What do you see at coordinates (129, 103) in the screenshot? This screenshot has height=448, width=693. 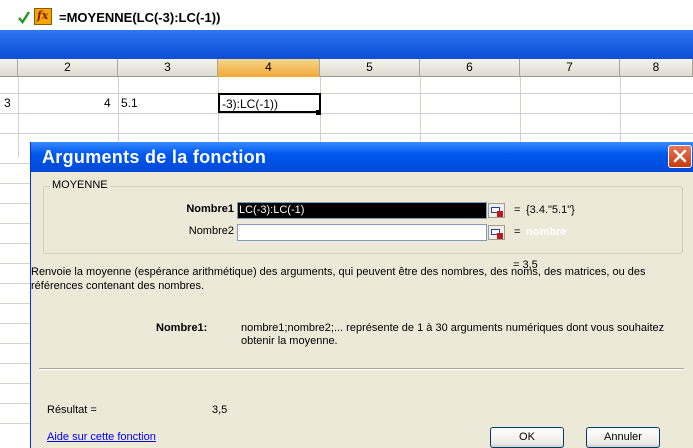 I see `cell-value: 5.1` at bounding box center [129, 103].